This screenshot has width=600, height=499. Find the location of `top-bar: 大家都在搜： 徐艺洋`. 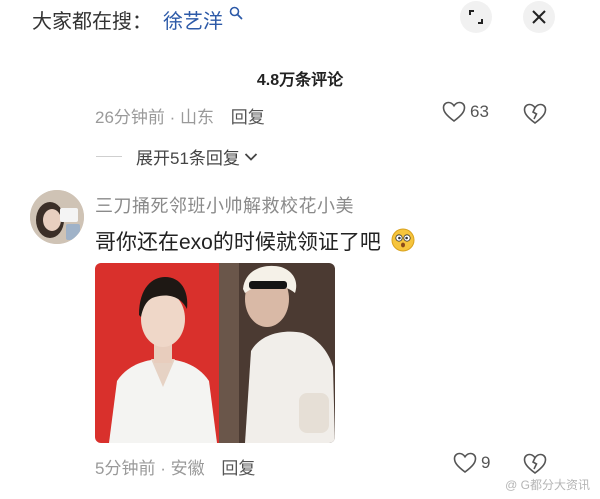

top-bar: 大家都在搜： 徐艺洋 is located at coordinates (300, 19).